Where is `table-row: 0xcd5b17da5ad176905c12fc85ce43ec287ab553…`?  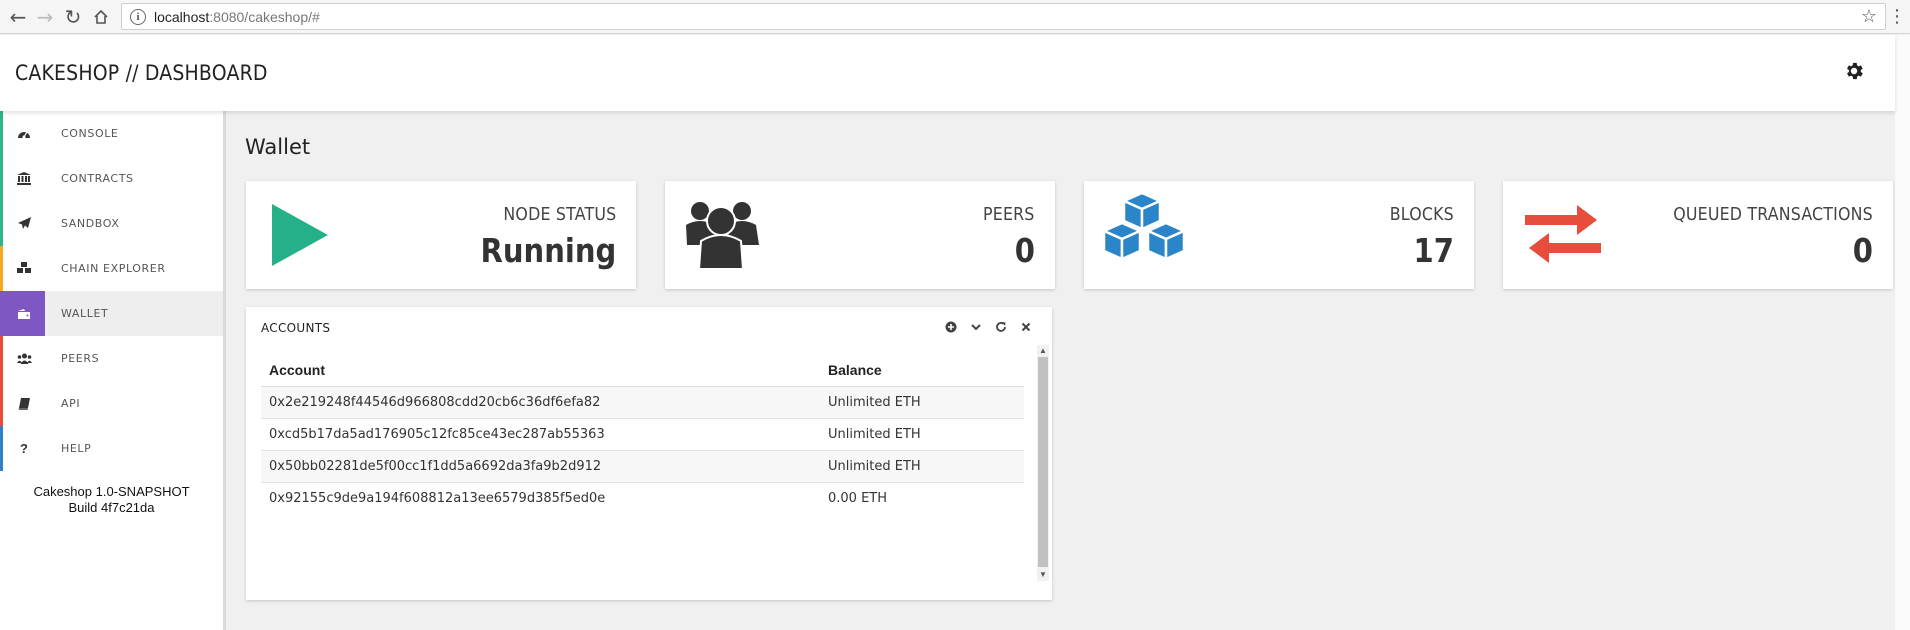
table-row: 0xcd5b17da5ad176905c12fc85ce43ec287ab553… is located at coordinates (642, 434).